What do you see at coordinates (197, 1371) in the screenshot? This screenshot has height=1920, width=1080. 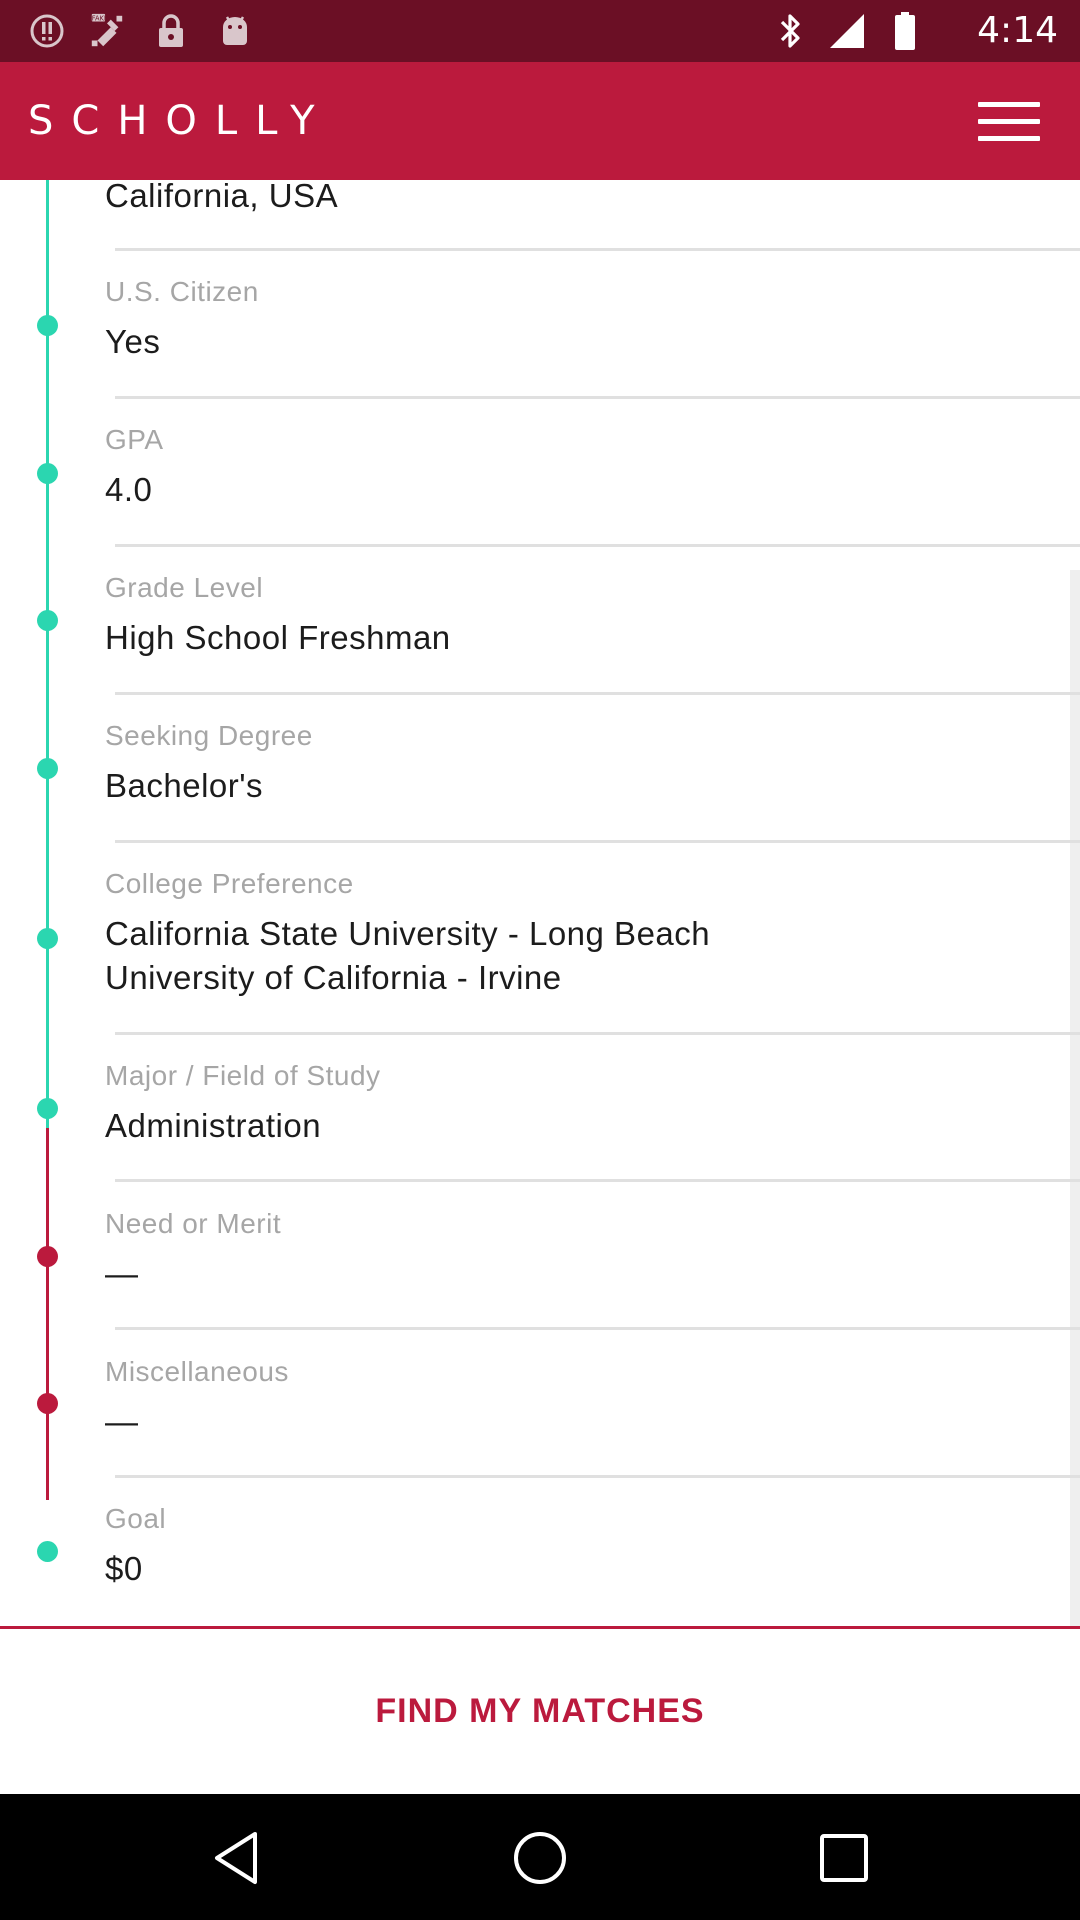 I see `miscellaneous-label: Miscellaneous` at bounding box center [197, 1371].